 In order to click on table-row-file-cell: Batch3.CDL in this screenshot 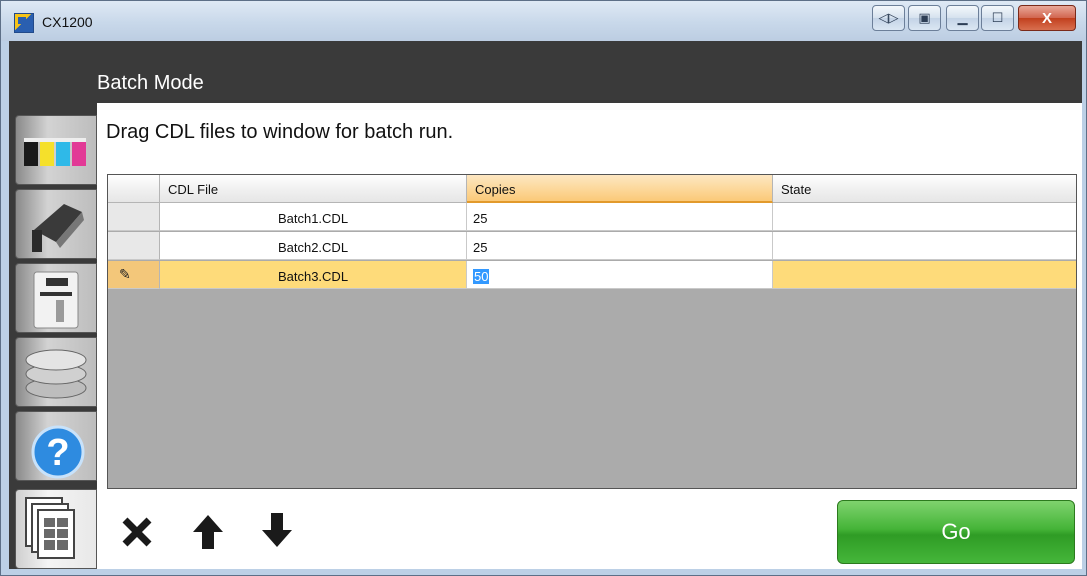, I will do `click(313, 275)`.